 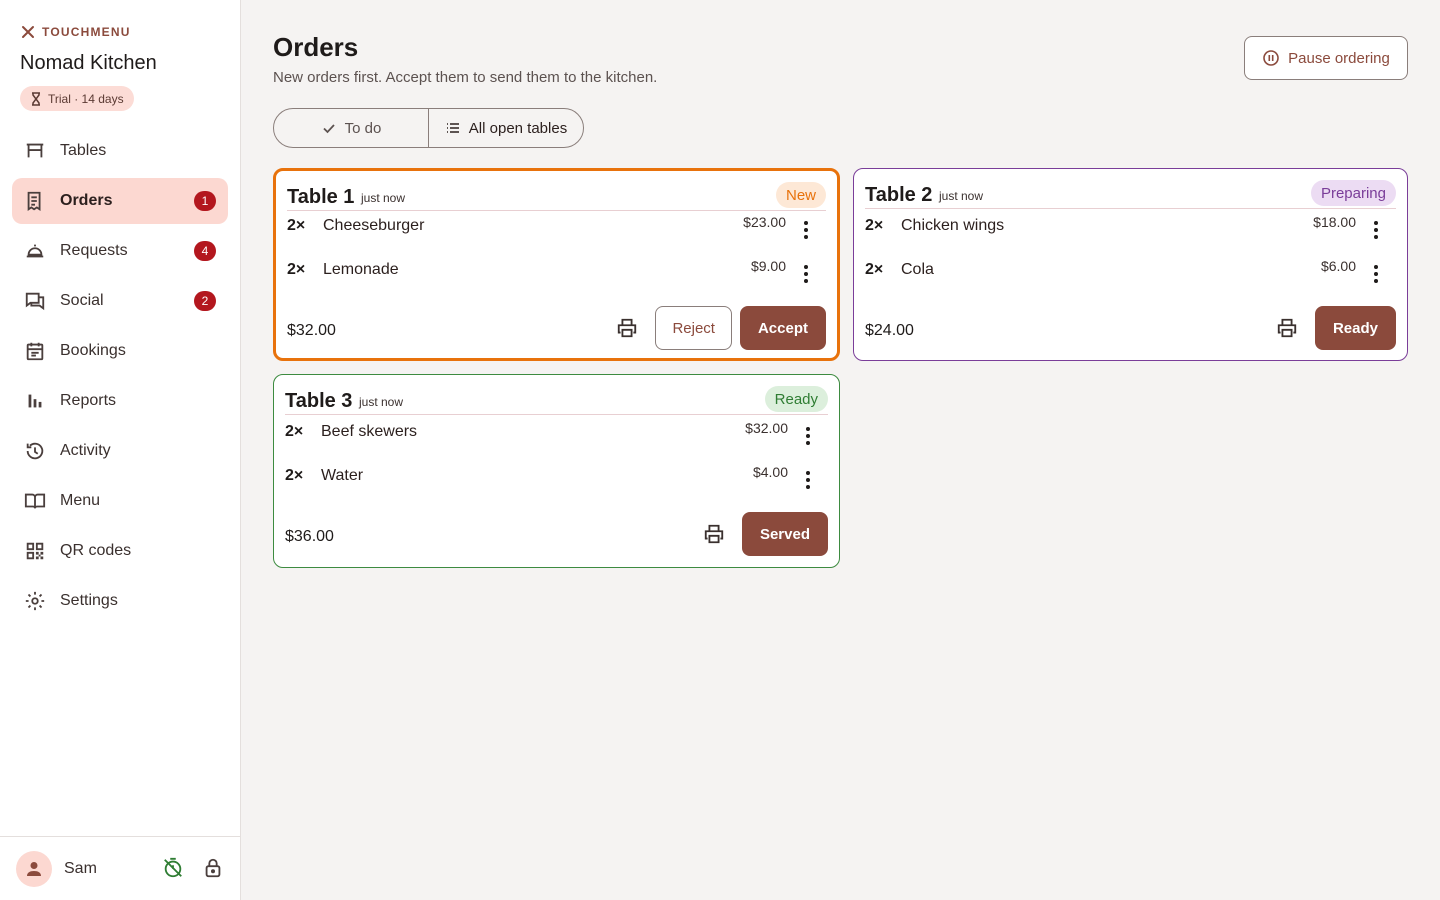 I want to click on served-button: Served, so click(x=784, y=534).